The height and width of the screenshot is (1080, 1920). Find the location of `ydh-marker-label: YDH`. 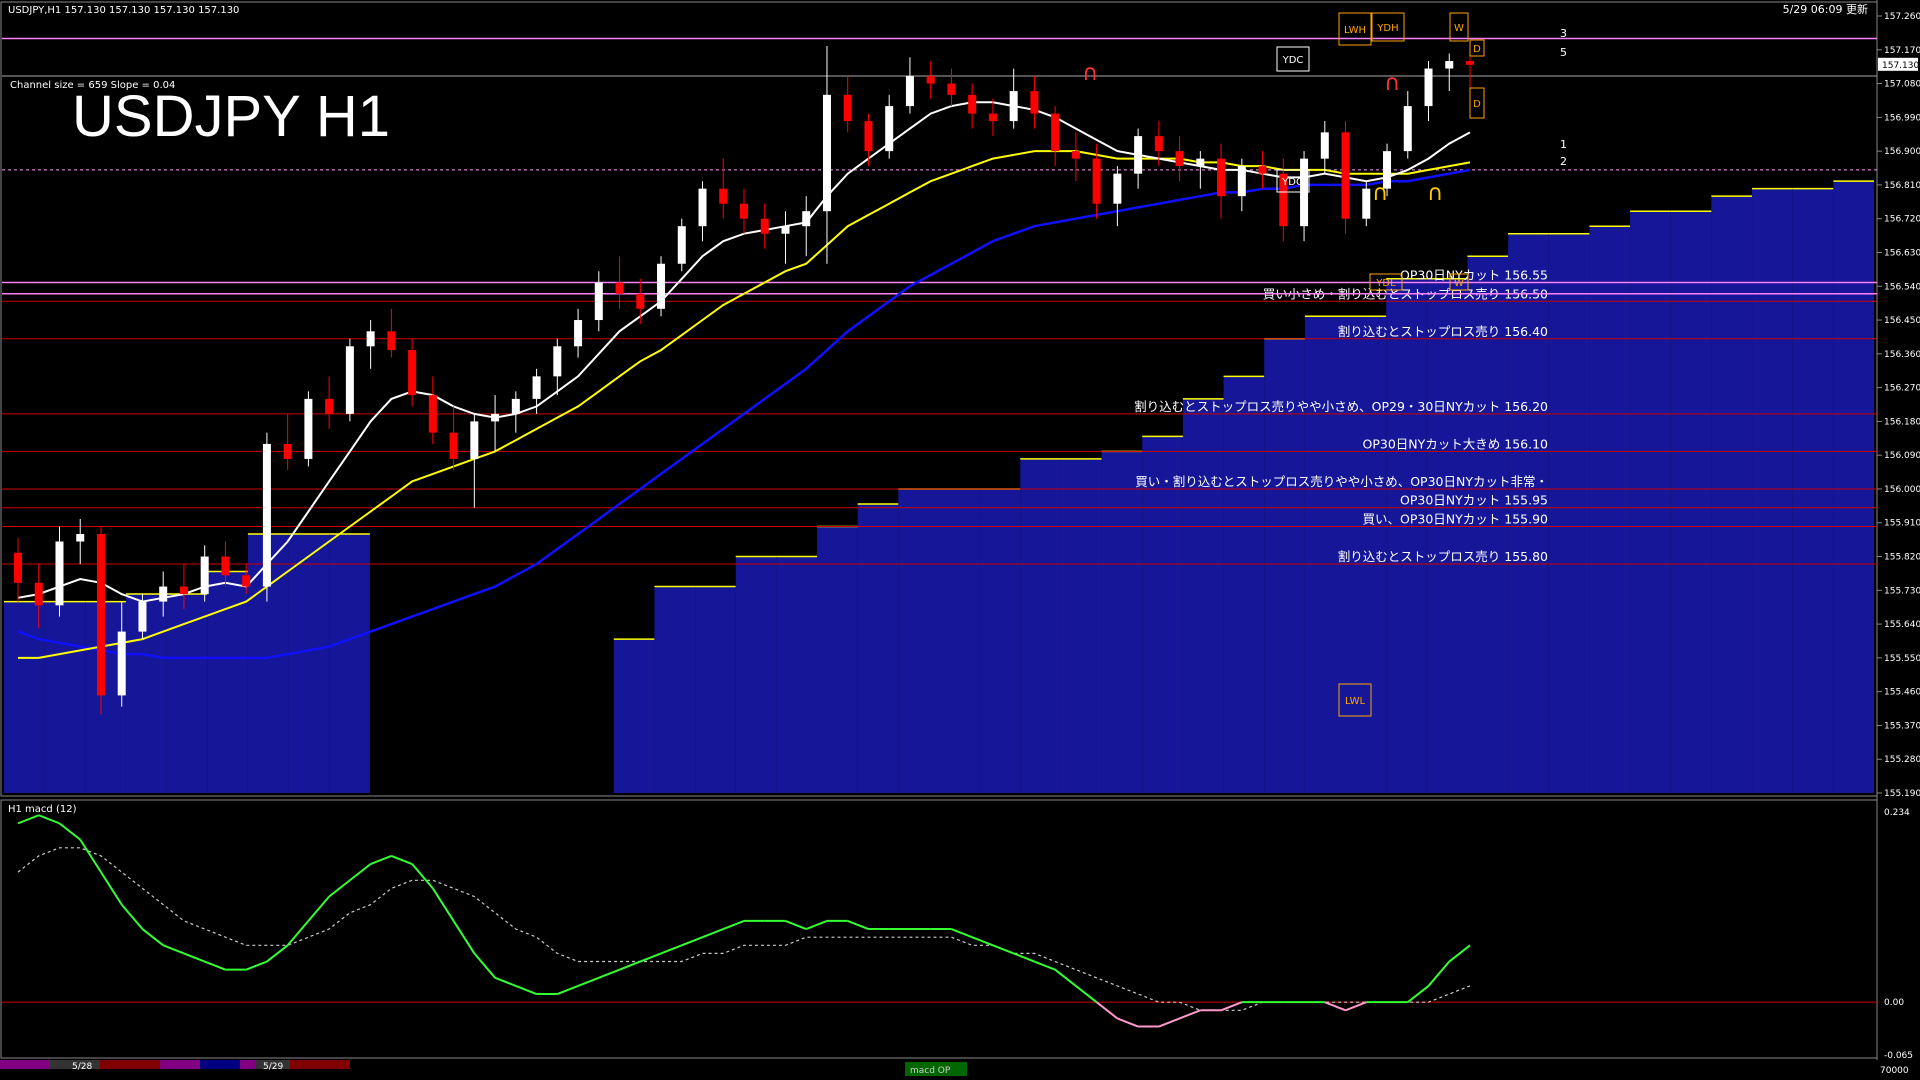

ydh-marker-label: YDH is located at coordinates (1387, 28).